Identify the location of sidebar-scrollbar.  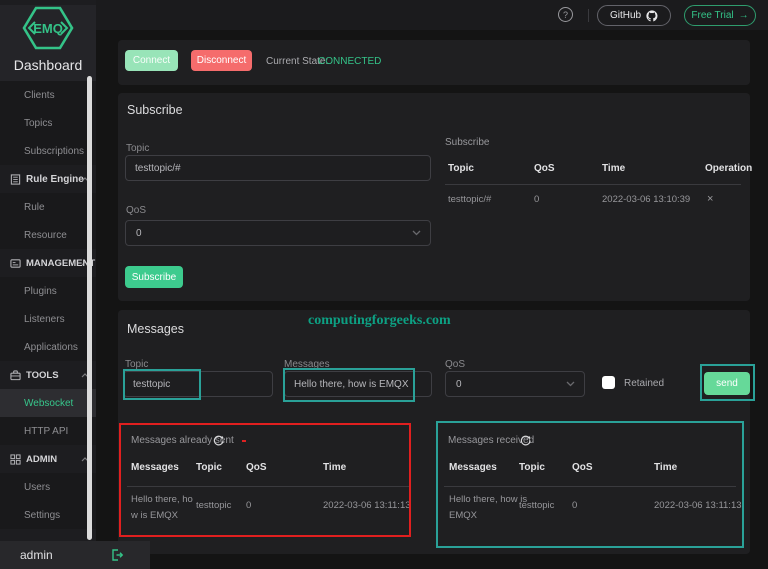
(89, 308).